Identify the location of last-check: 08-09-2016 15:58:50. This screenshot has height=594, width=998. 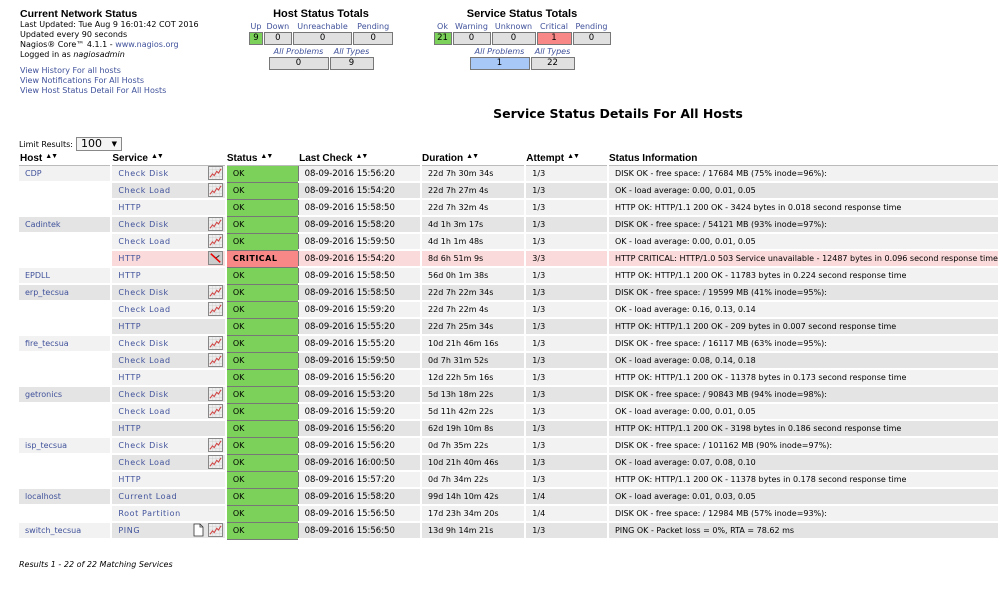
(360, 293).